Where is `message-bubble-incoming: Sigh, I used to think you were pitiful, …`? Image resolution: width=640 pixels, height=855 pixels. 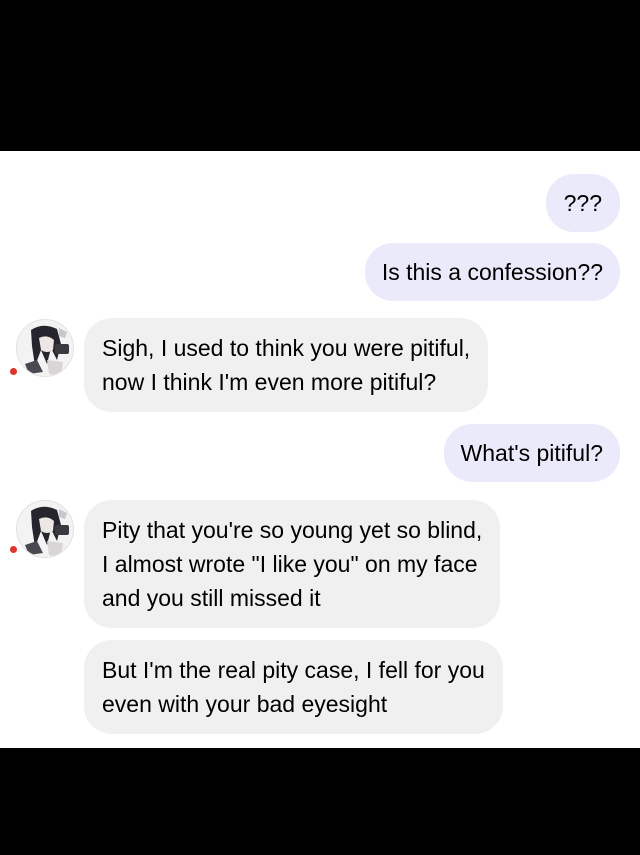
message-bubble-incoming: Sigh, I used to think you were pitiful, … is located at coordinates (286, 365).